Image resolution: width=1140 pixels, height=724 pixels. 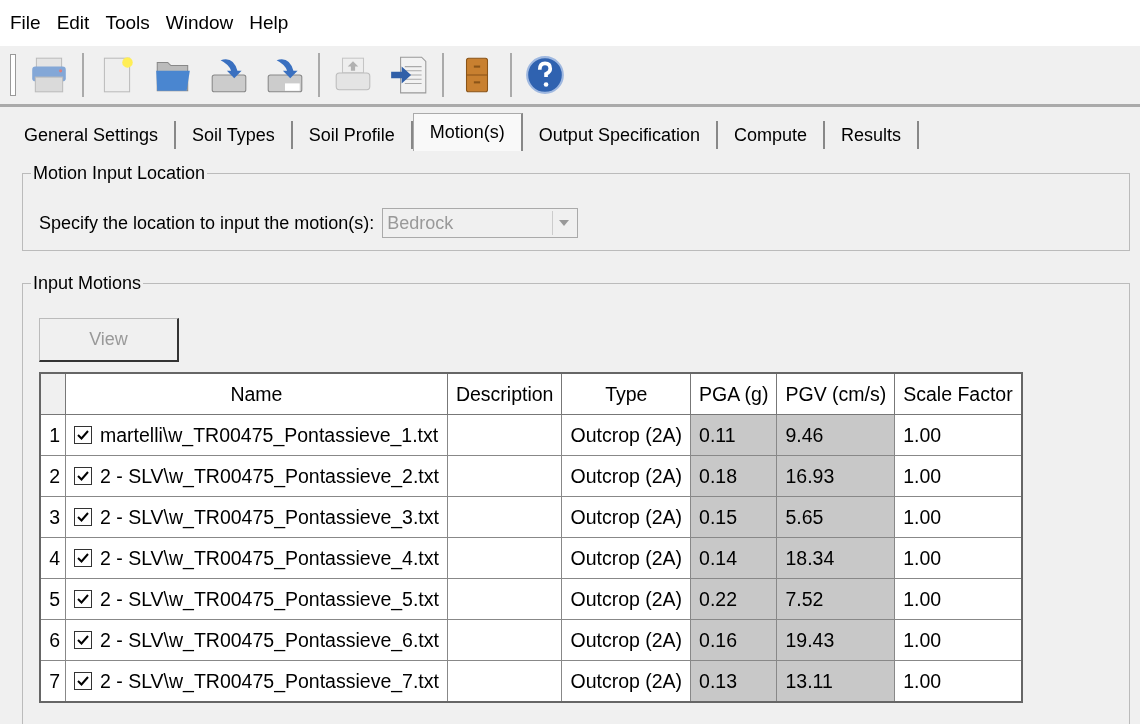 What do you see at coordinates (626, 394) in the screenshot?
I see `column-header: Type` at bounding box center [626, 394].